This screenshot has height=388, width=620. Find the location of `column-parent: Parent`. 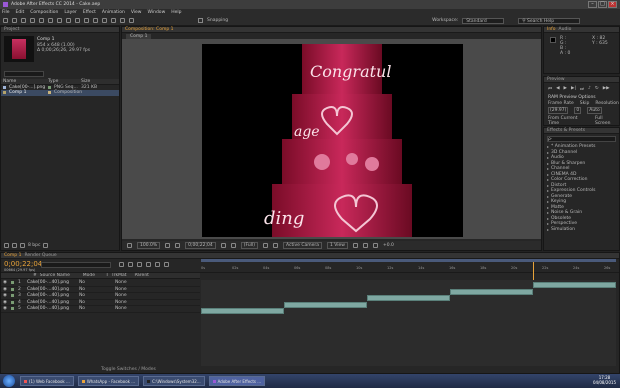

column-parent: Parent is located at coordinates (142, 275).